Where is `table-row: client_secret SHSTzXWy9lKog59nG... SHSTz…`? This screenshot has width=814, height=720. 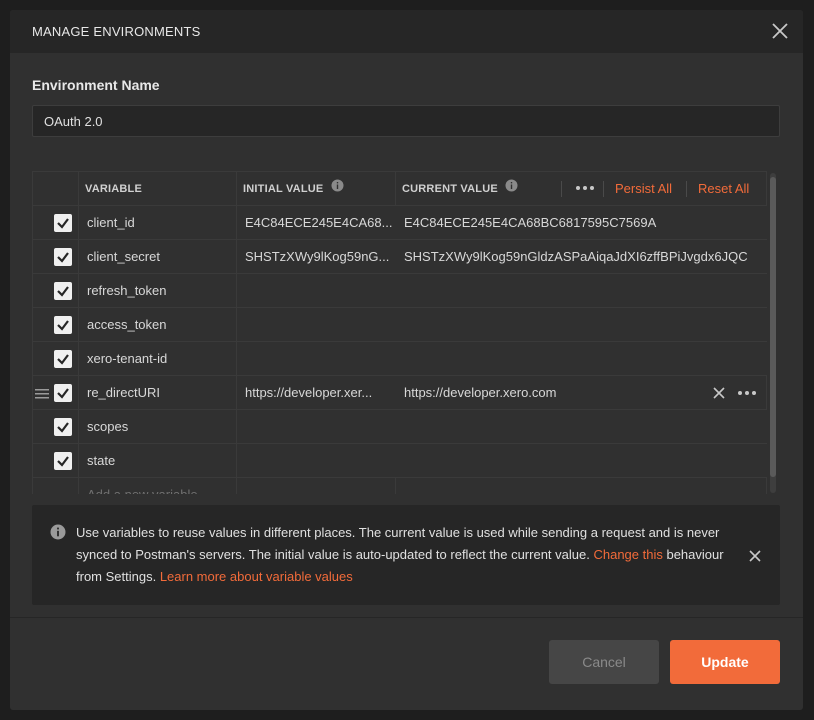 table-row: client_secret SHSTzXWy9lKog59nG... SHSTz… is located at coordinates (400, 257).